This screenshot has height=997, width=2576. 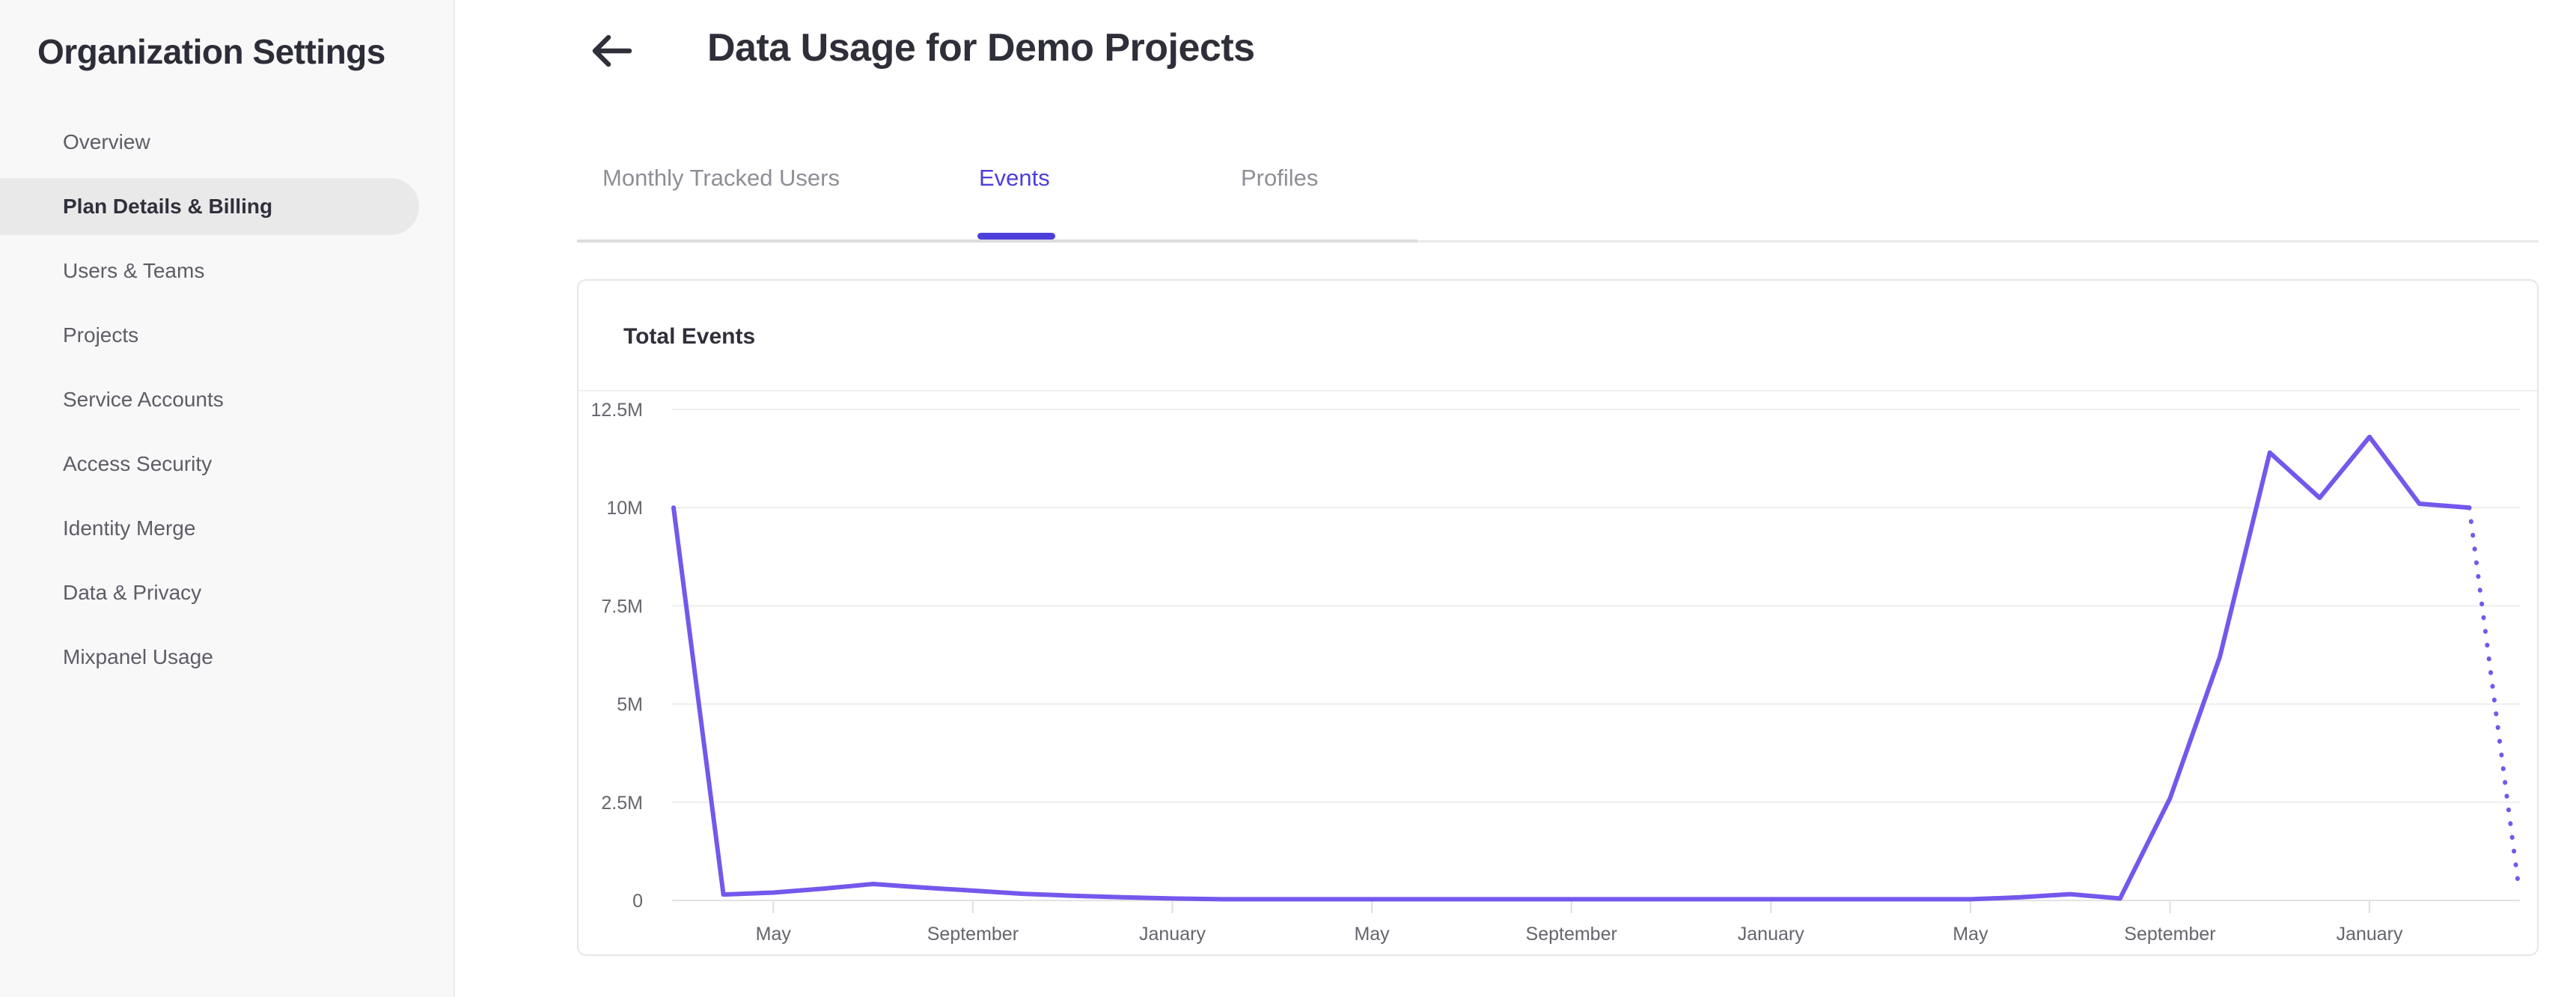 I want to click on tabs-divider-extension, so click(x=1978, y=242).